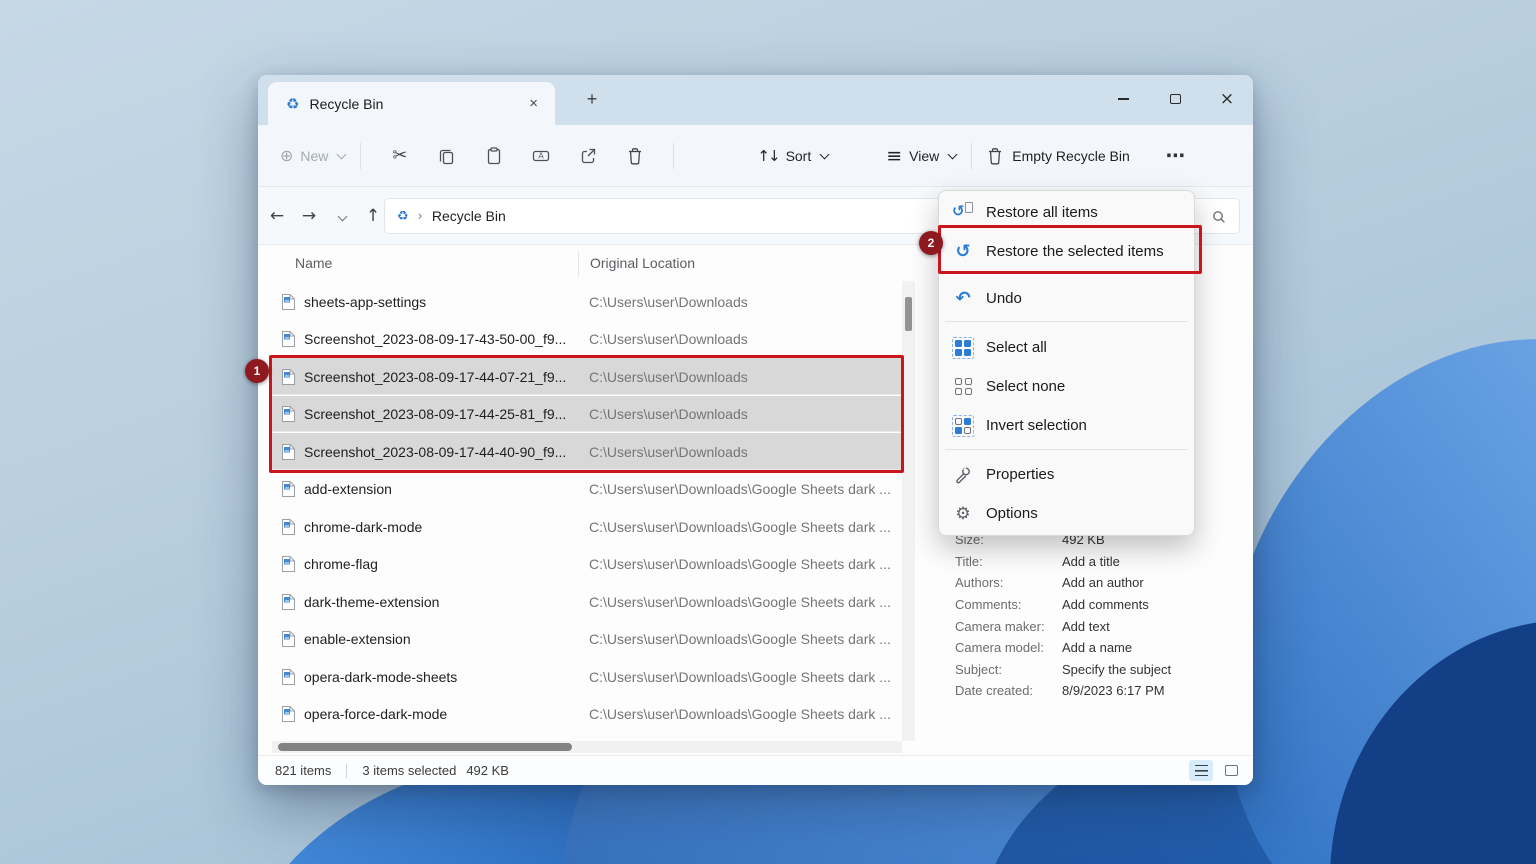  Describe the element at coordinates (1219, 217) in the screenshot. I see `search-icon` at that location.